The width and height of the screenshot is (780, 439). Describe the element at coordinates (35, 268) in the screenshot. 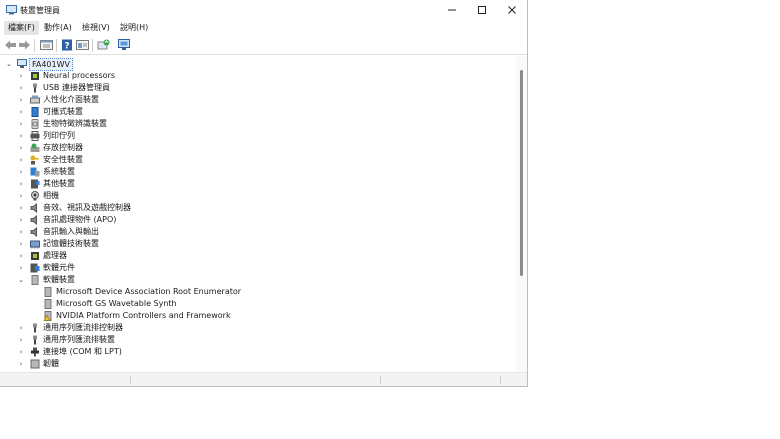

I see `software-component-icon` at that location.